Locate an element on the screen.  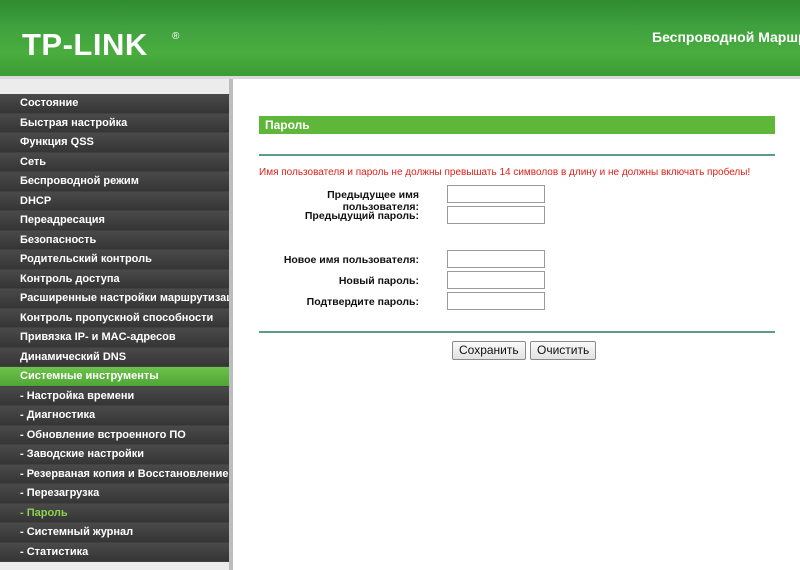
new-password-label: Новый пароль: is located at coordinates (378, 281).